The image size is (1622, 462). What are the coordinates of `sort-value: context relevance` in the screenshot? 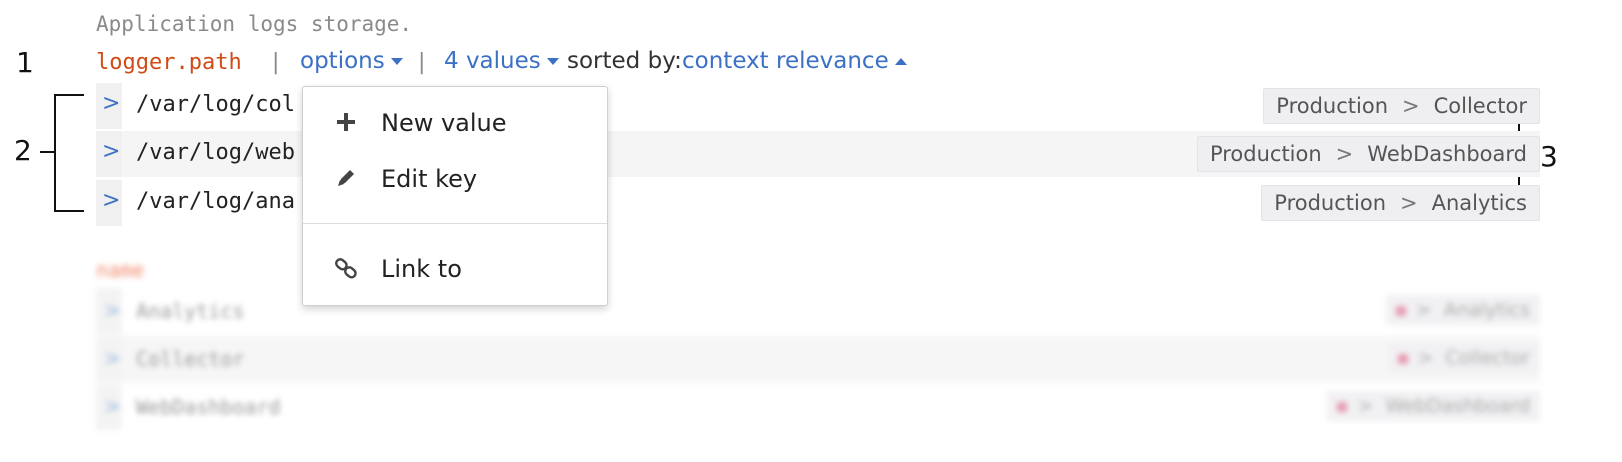 It's located at (785, 61).